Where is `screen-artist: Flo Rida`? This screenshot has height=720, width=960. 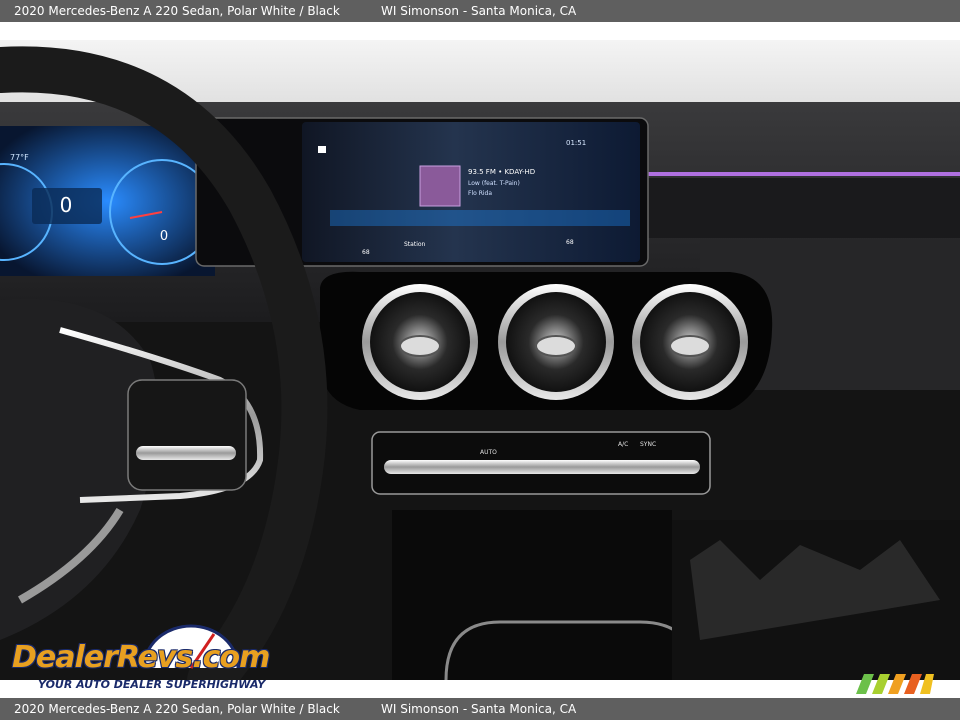
screen-artist: Flo Rida is located at coordinates (480, 193).